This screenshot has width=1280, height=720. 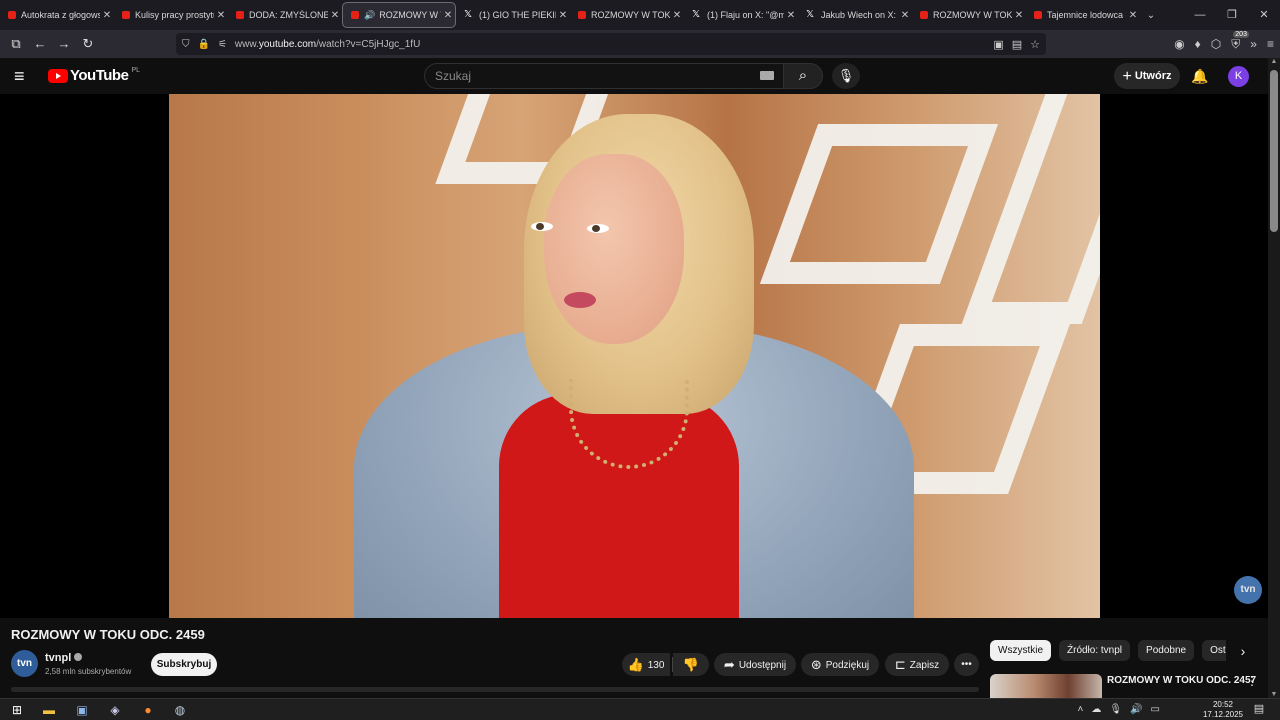 I want to click on x-favicon-icon: 𝕏, so click(x=468, y=14).